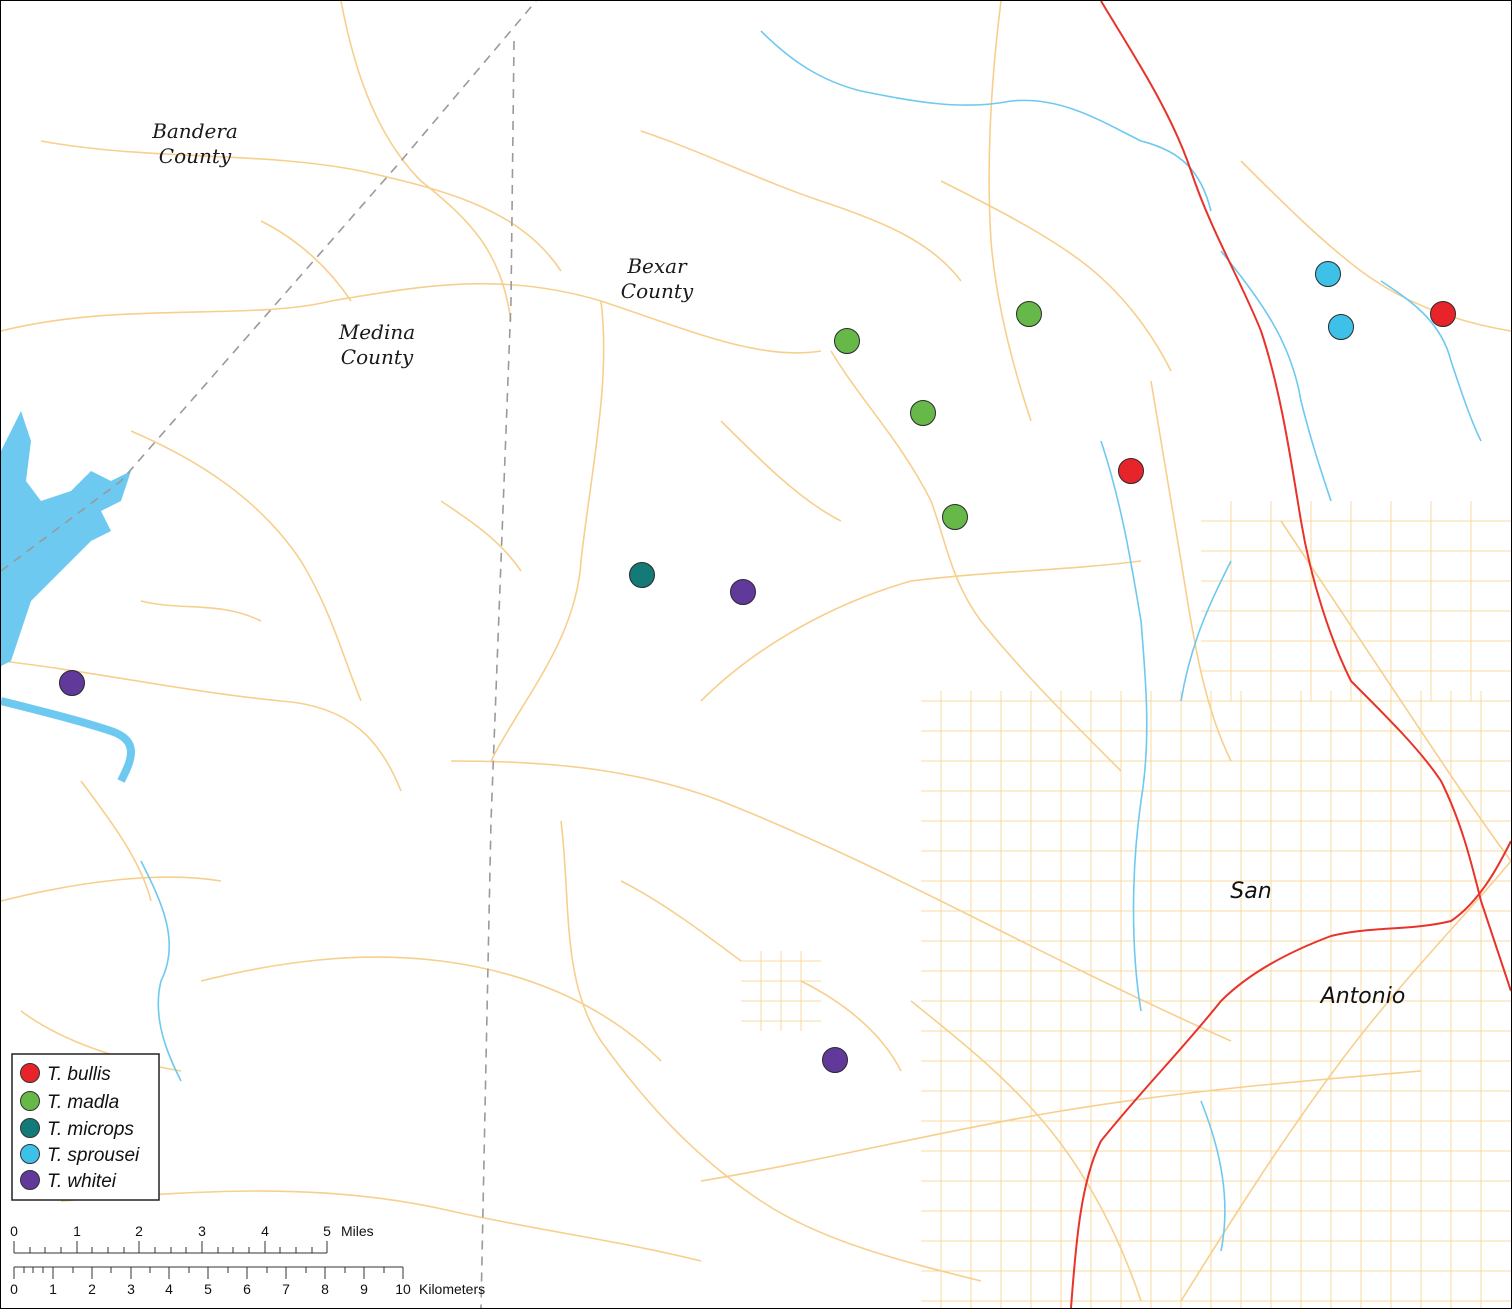  What do you see at coordinates (452, 1289) in the screenshot?
I see `svg-text: Kilometers` at bounding box center [452, 1289].